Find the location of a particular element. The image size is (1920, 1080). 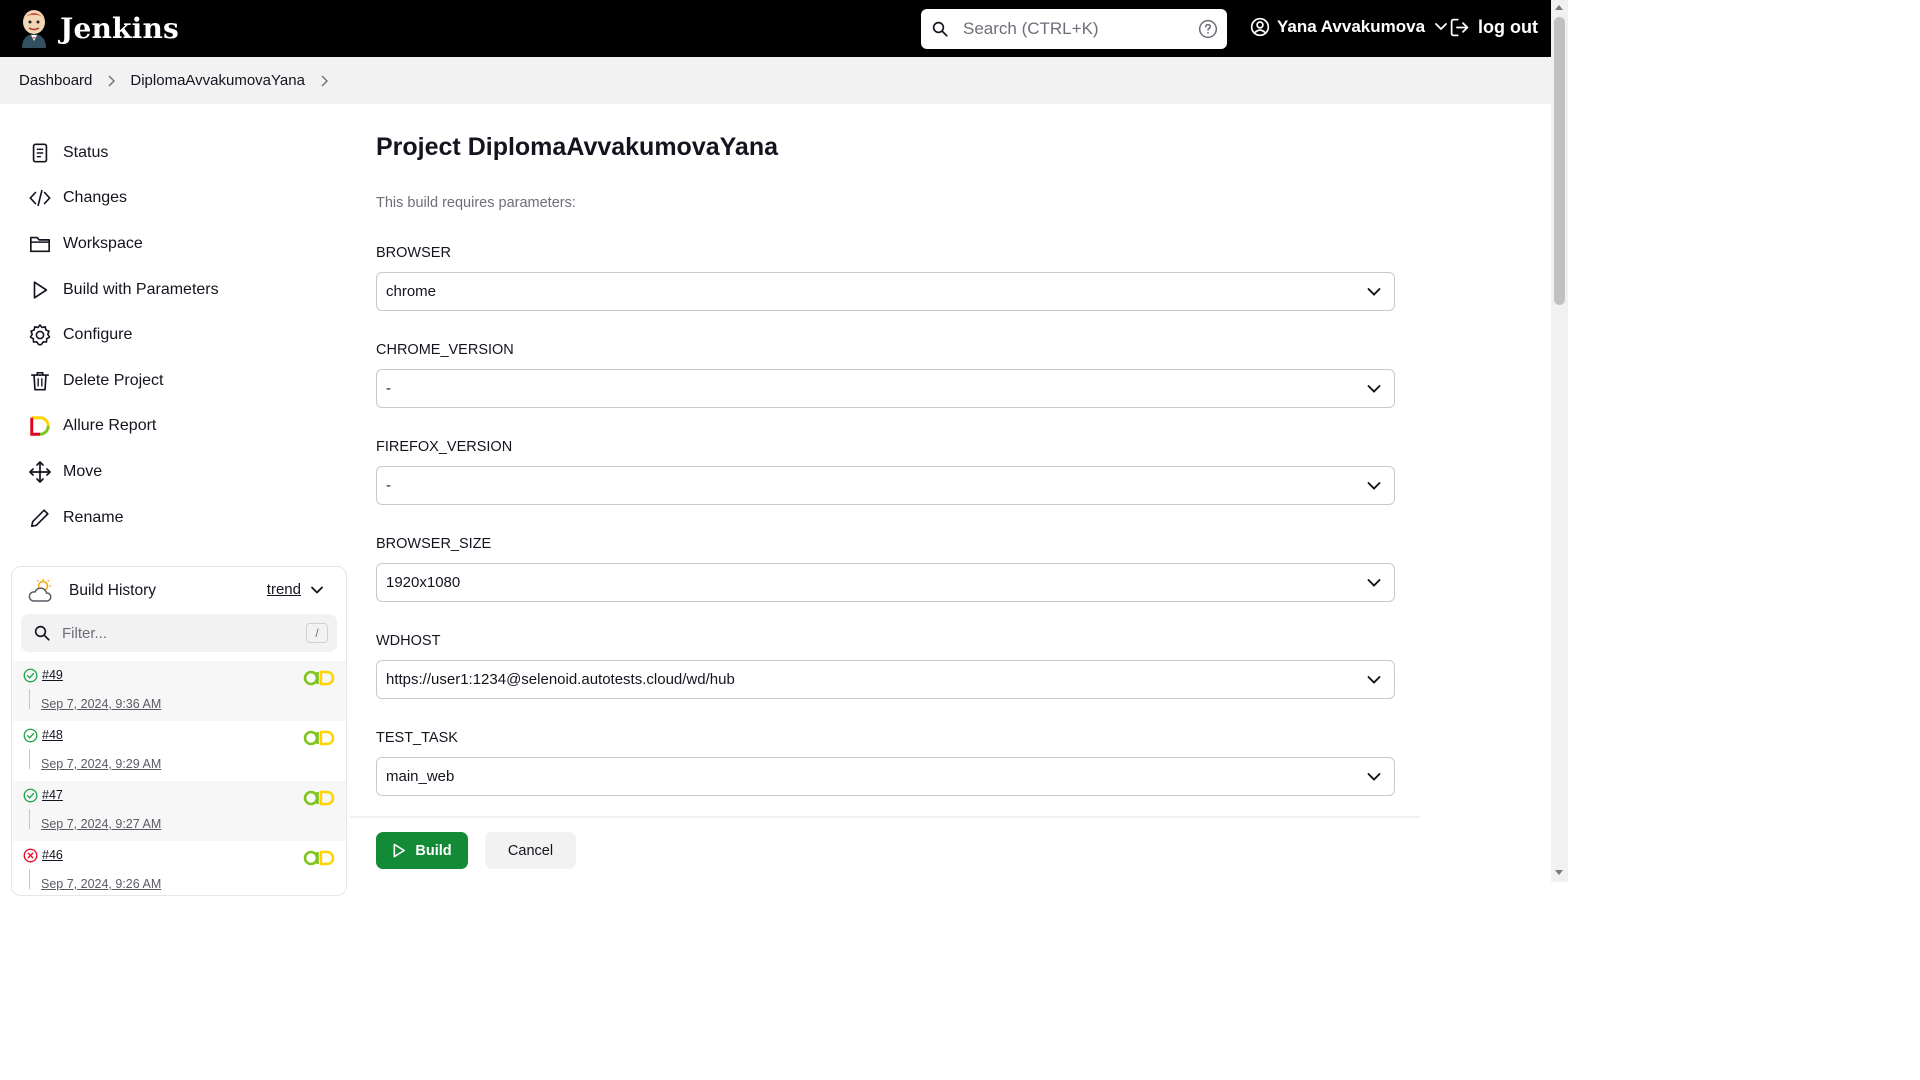

sidebar-item-workspace: Workspace is located at coordinates (123, 244).